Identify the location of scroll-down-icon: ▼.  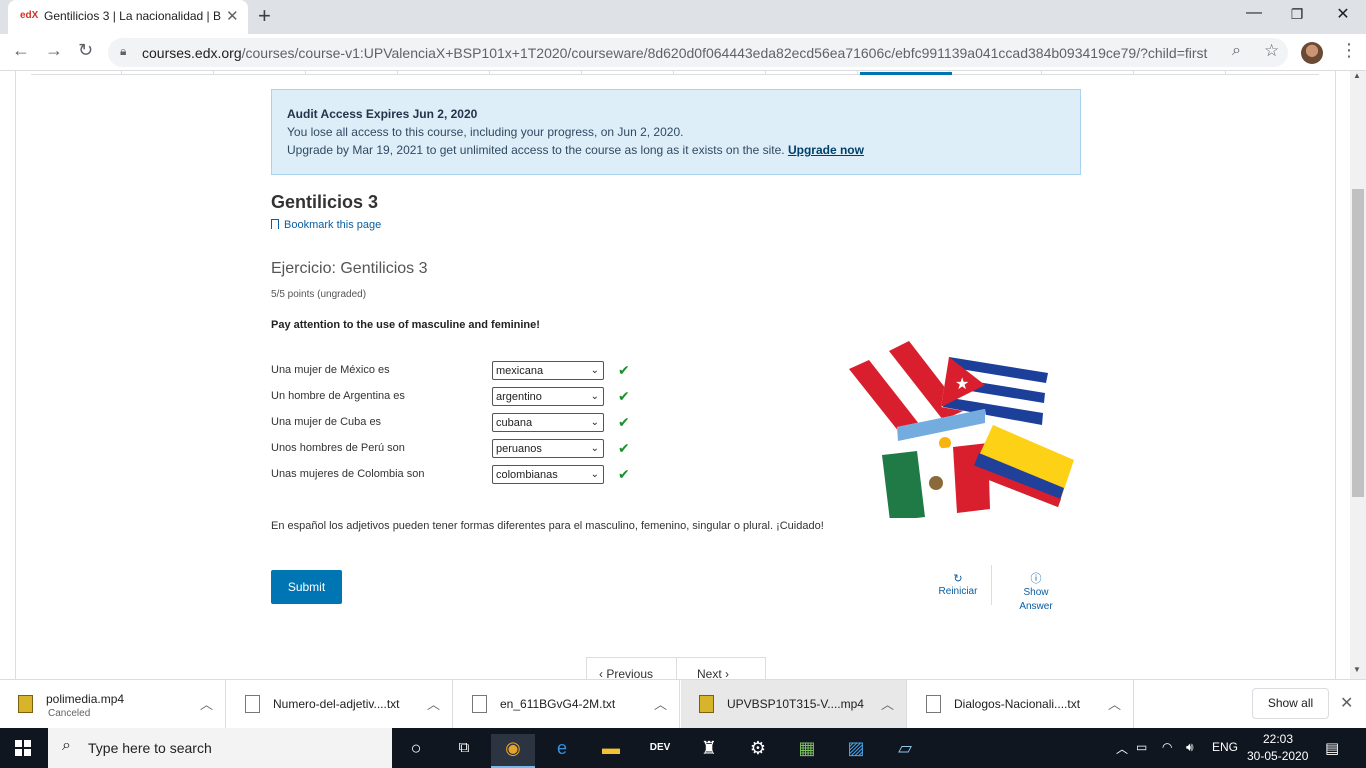
(1357, 669).